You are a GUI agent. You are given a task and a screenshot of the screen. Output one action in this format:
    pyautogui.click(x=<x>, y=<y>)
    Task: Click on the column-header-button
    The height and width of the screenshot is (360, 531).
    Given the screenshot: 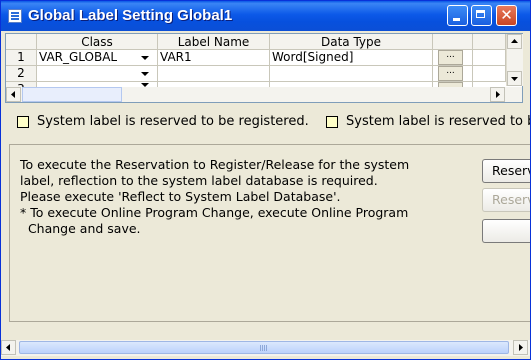 What is the action you would take?
    pyautogui.click(x=453, y=42)
    